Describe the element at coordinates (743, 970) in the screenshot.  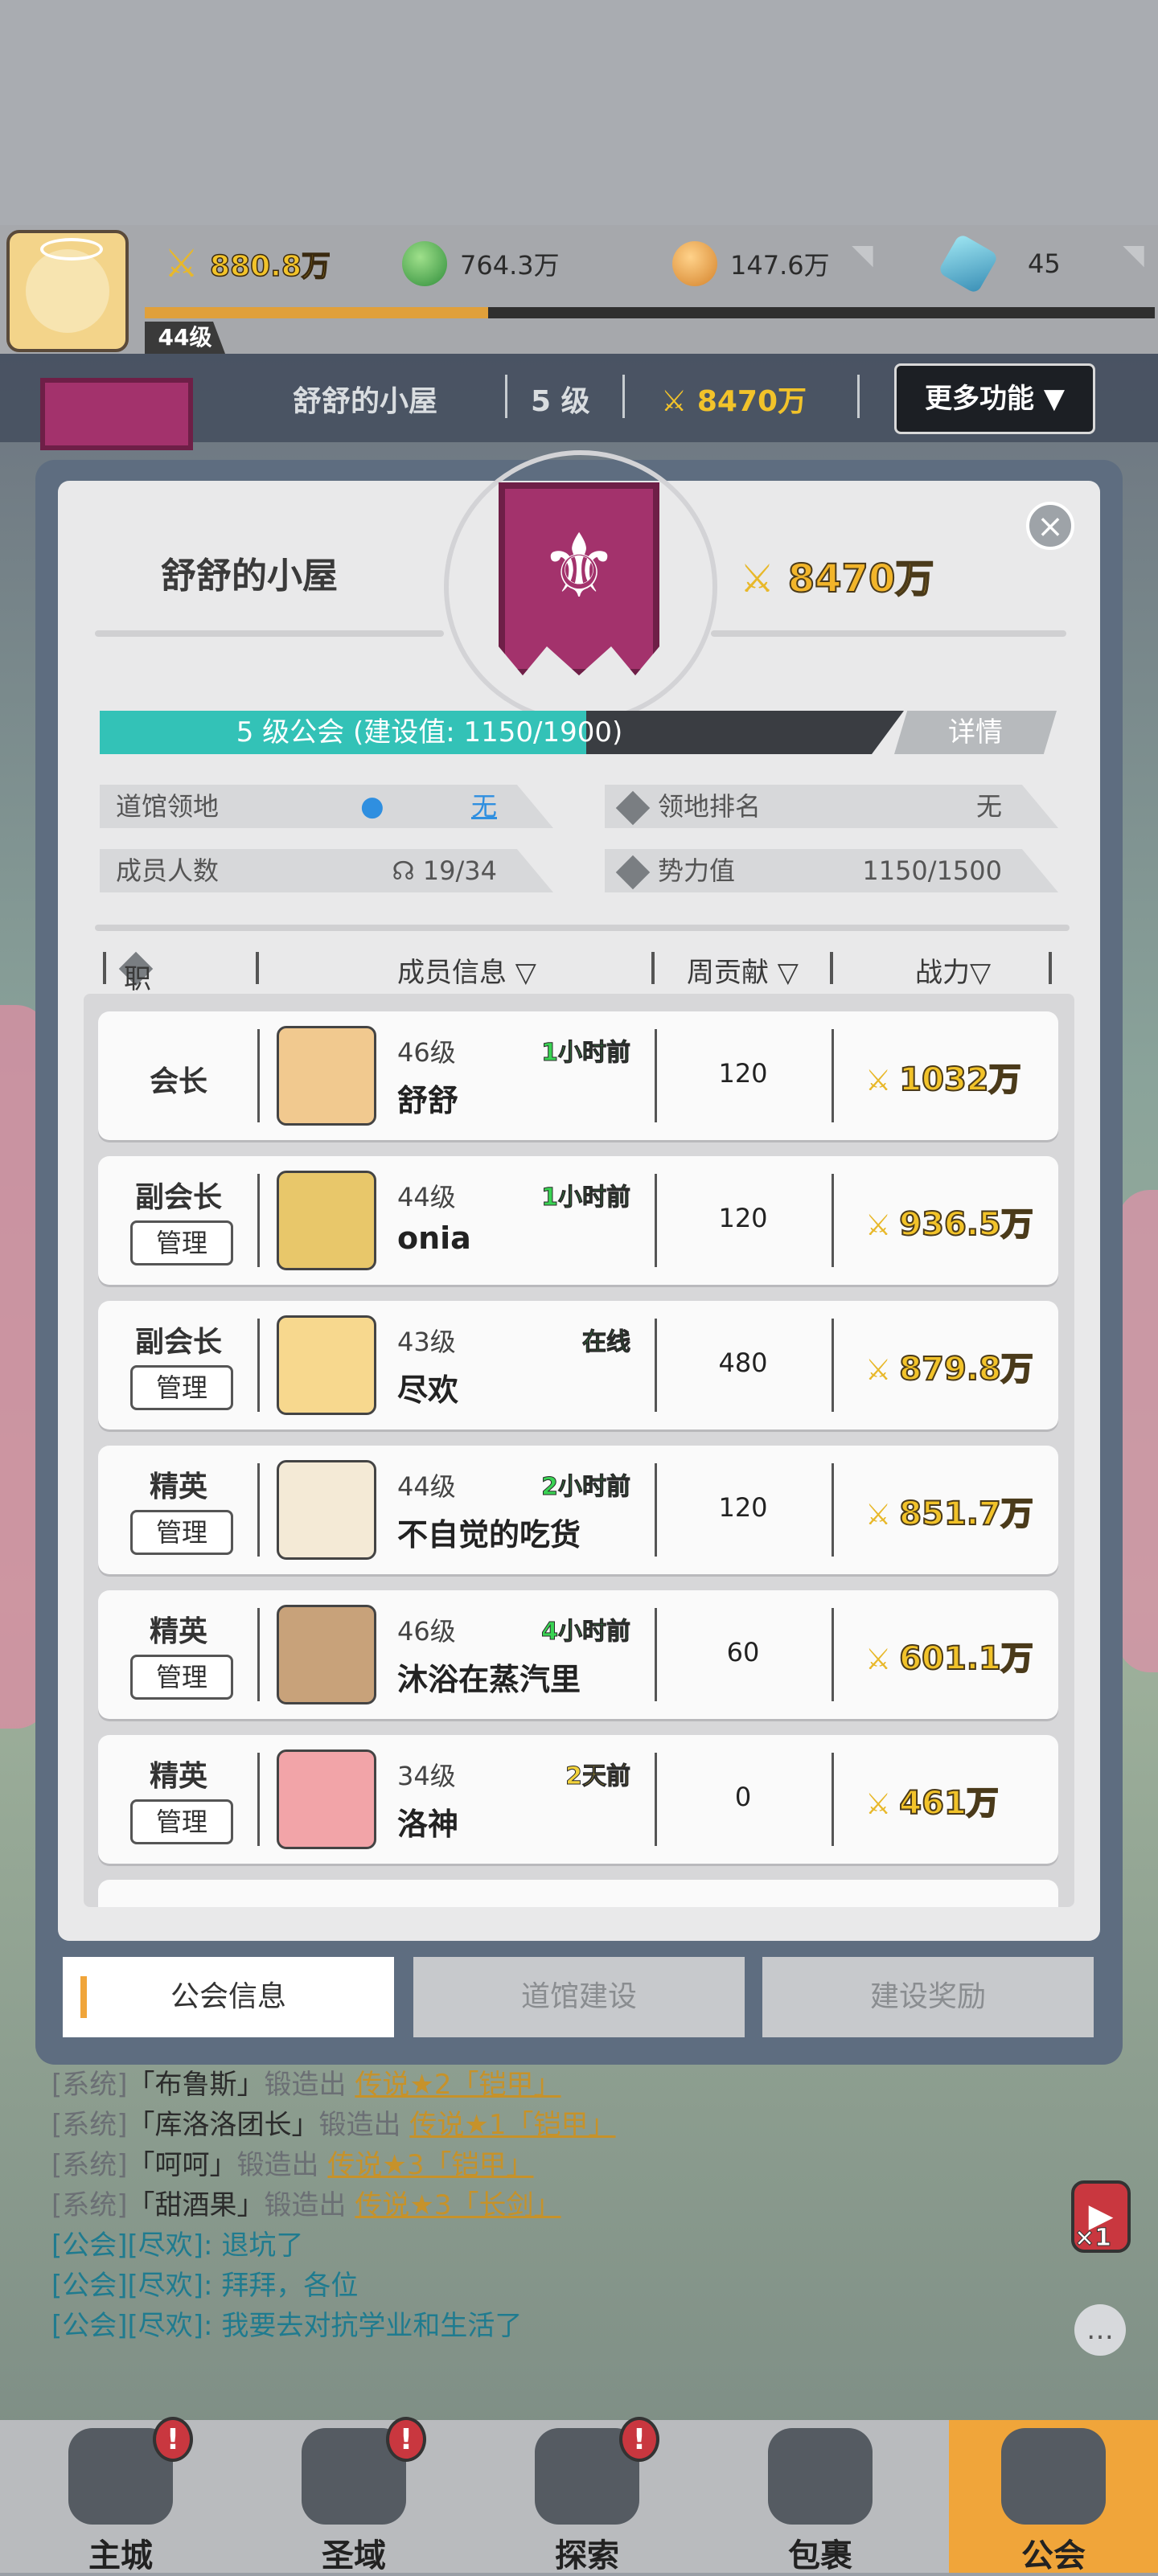
I see `weekly-contribution-column-header: 周贡献 ▽` at that location.